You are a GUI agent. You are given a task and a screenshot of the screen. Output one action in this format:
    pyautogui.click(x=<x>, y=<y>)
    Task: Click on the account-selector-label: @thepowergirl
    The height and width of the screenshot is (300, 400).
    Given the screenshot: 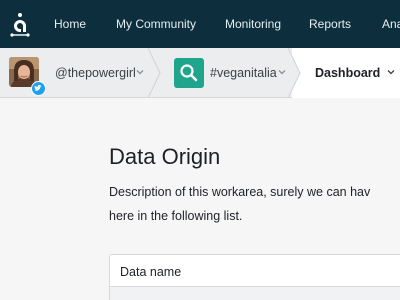 What is the action you would take?
    pyautogui.click(x=95, y=73)
    